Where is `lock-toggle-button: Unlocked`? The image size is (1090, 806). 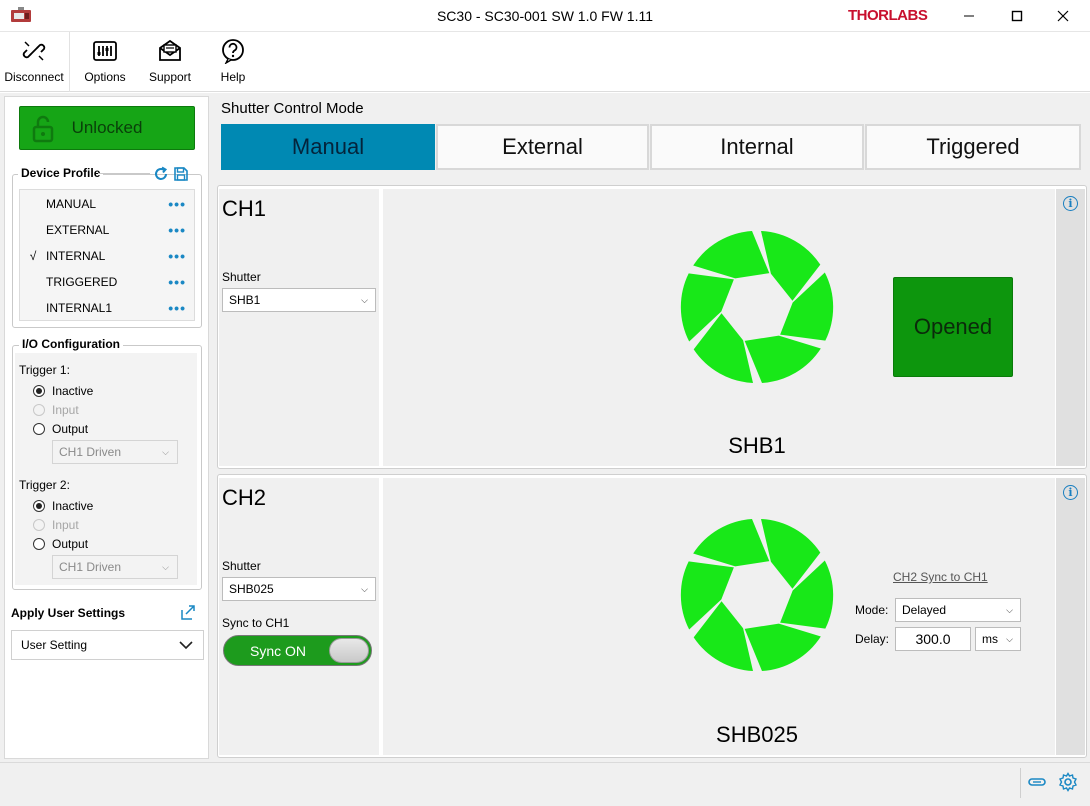 lock-toggle-button: Unlocked is located at coordinates (107, 128).